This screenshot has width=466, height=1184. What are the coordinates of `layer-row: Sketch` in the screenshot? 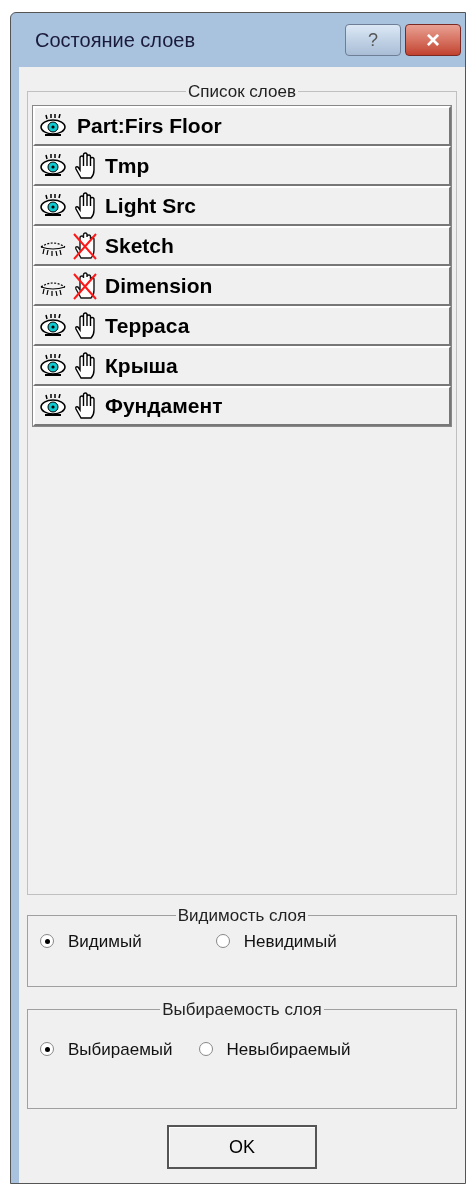 It's located at (242, 245).